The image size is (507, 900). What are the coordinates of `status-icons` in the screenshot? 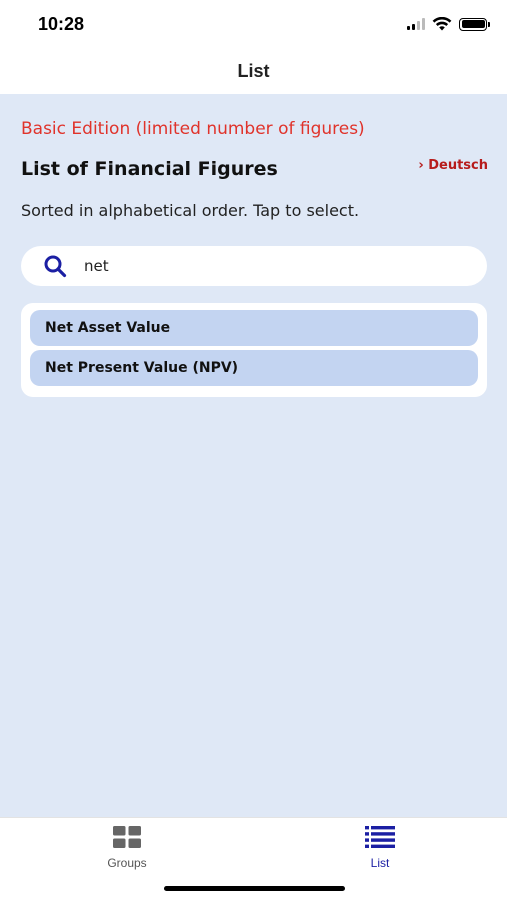 It's located at (448, 24).